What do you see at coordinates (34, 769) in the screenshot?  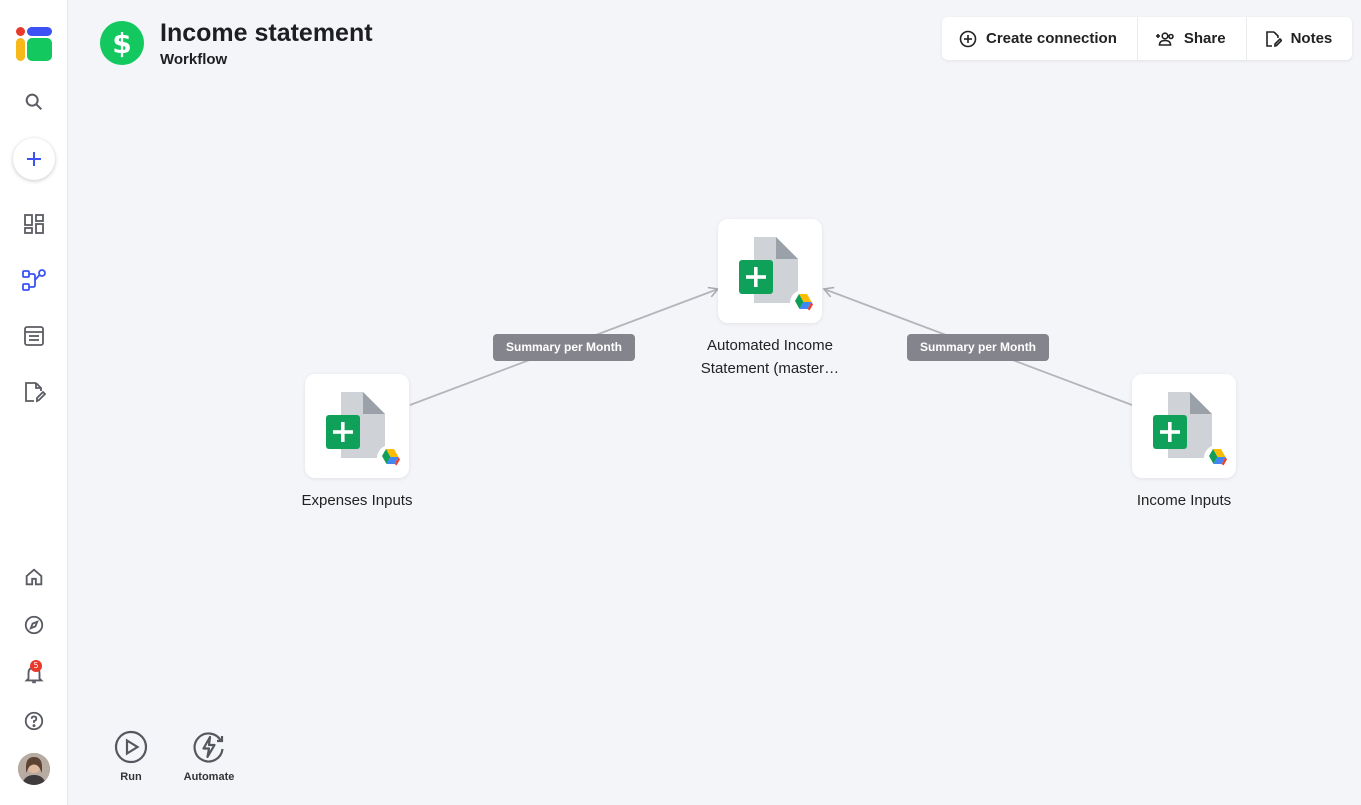 I see `avatar` at bounding box center [34, 769].